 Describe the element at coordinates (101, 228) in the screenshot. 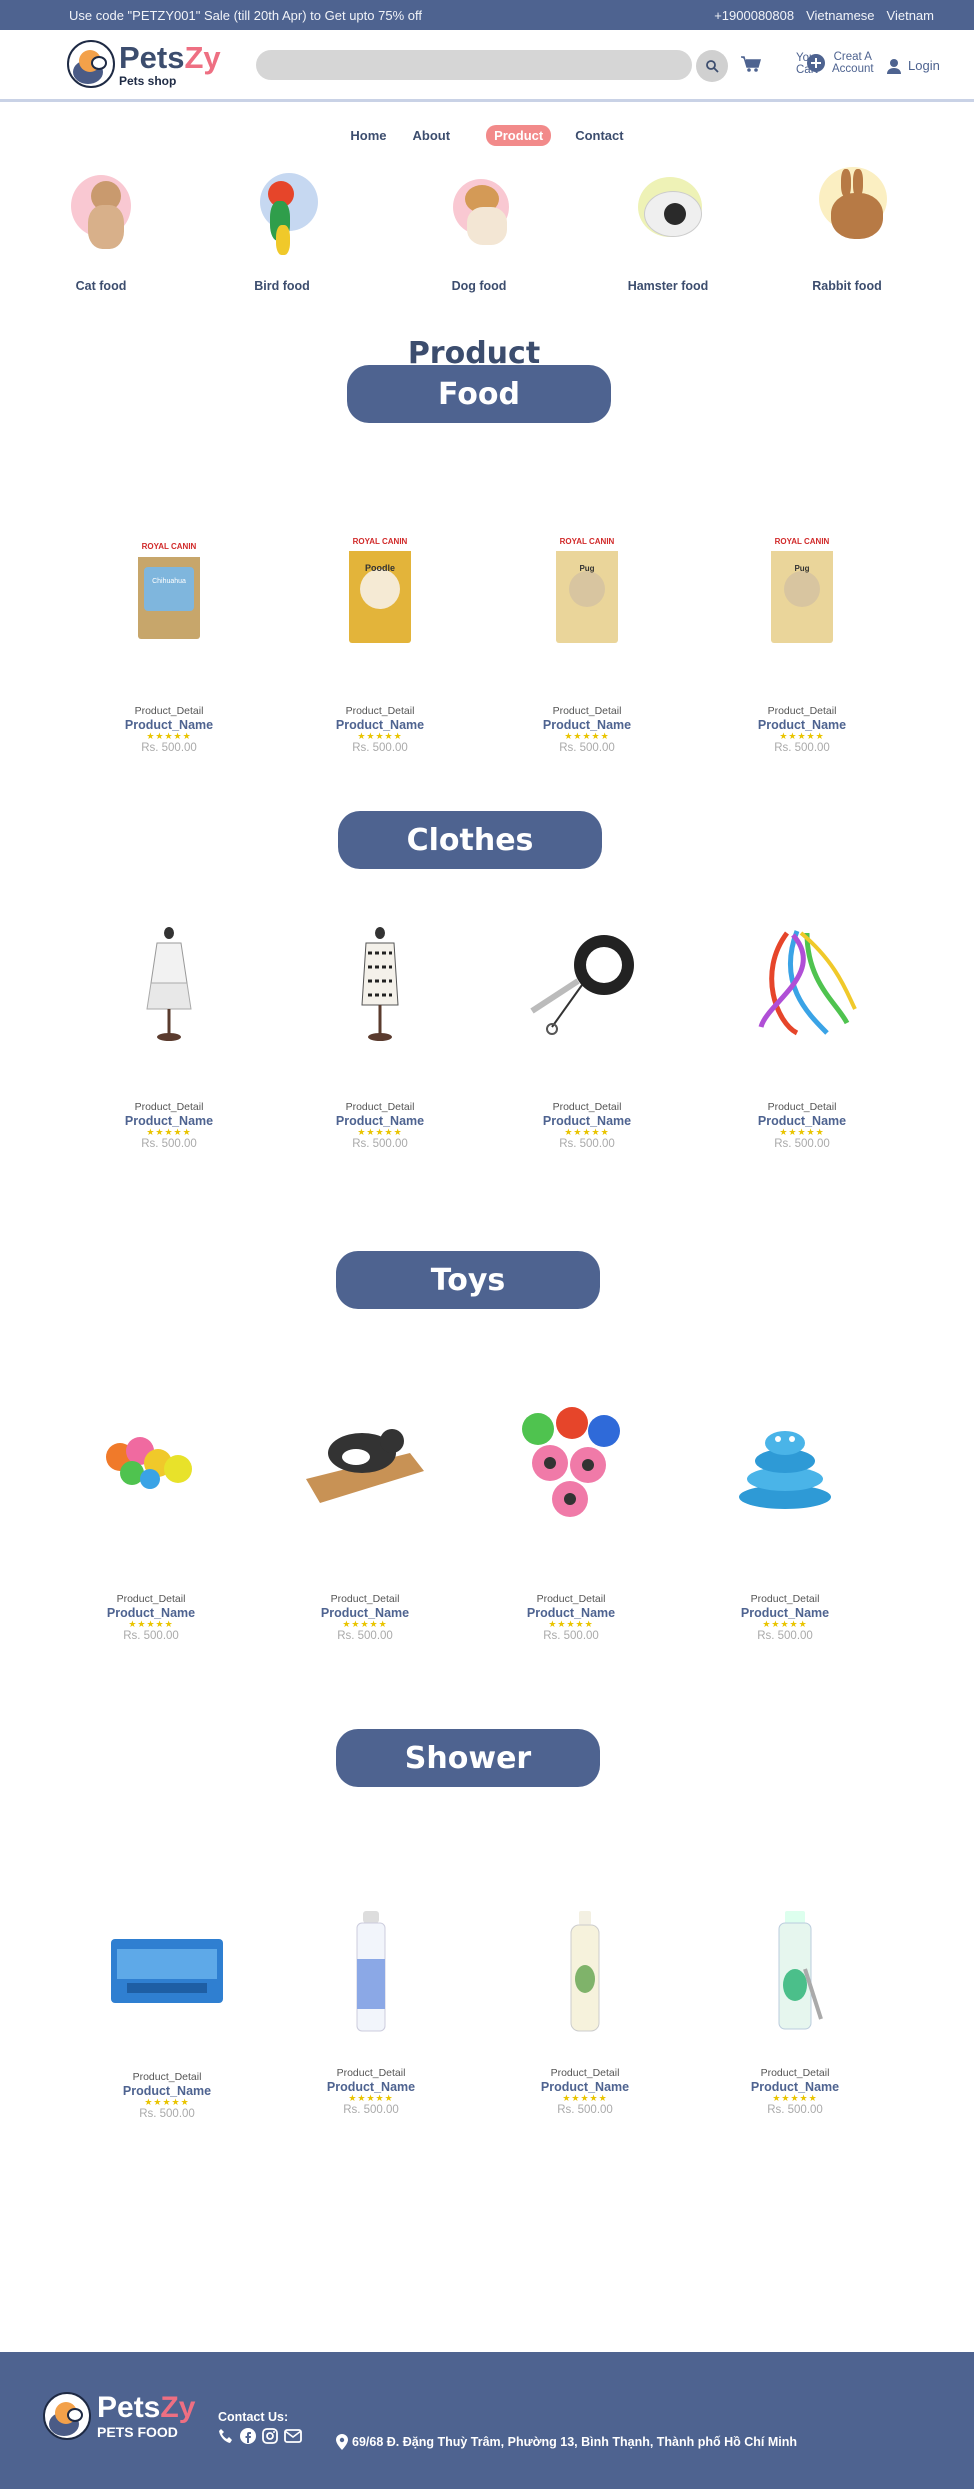

I see `category-cat-food: Cat food` at that location.